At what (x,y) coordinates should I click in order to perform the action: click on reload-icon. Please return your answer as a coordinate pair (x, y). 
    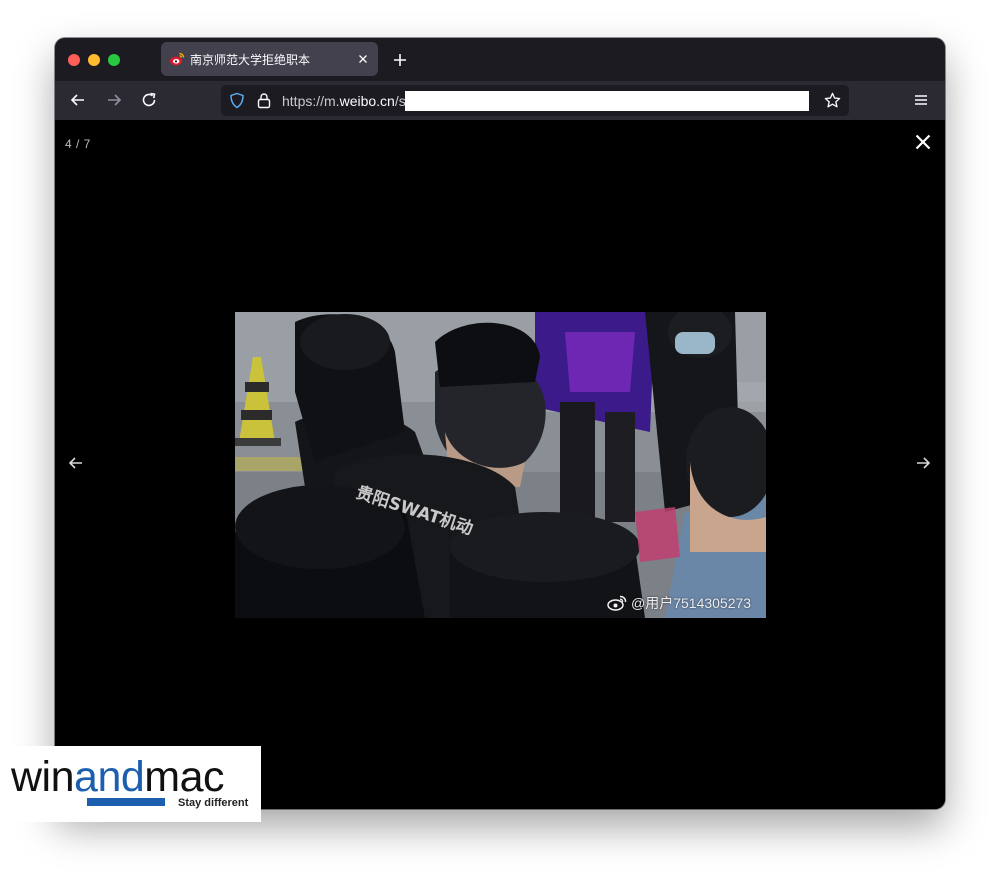
    Looking at the image, I should click on (149, 100).